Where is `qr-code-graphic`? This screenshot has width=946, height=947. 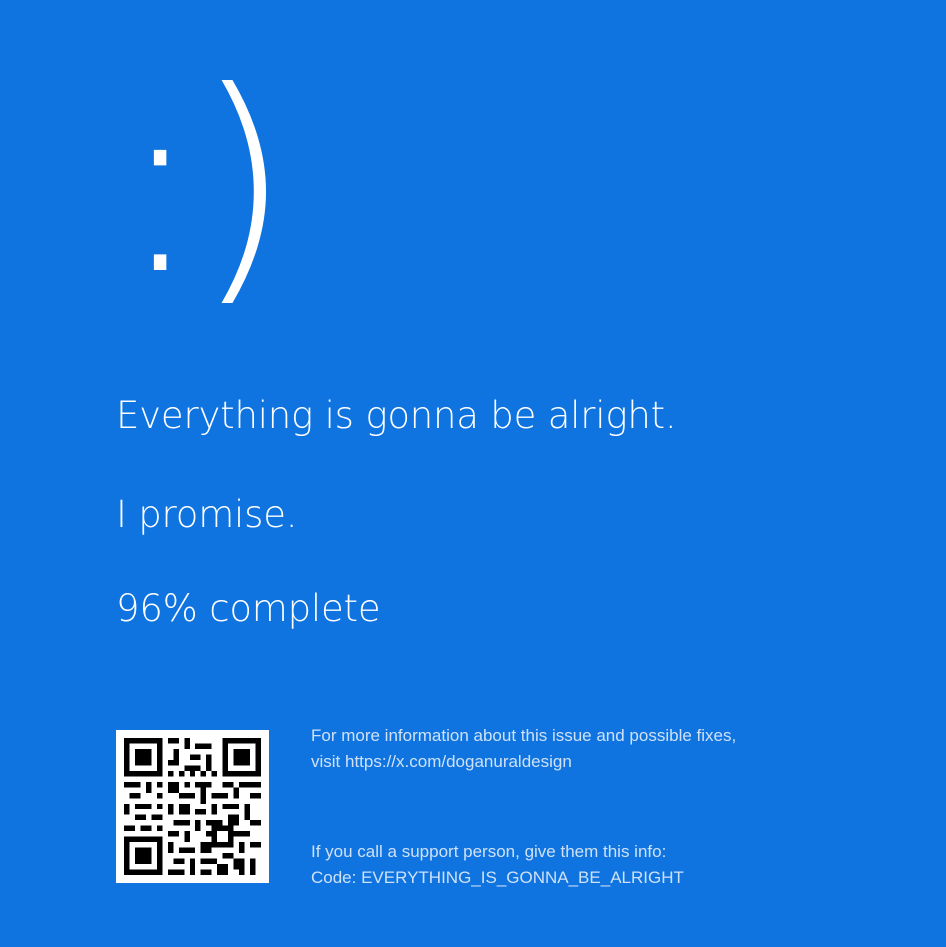
qr-code-graphic is located at coordinates (192, 806).